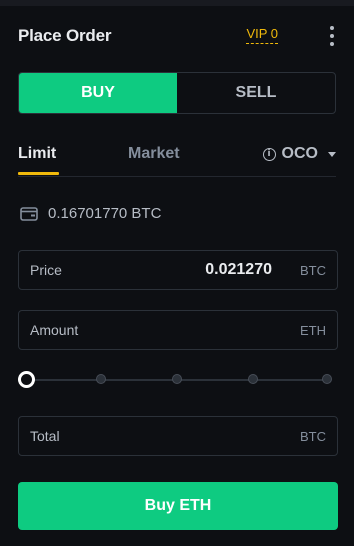 This screenshot has height=546, width=354. What do you see at coordinates (178, 506) in the screenshot?
I see `buy-eth-button: Buy ETH` at bounding box center [178, 506].